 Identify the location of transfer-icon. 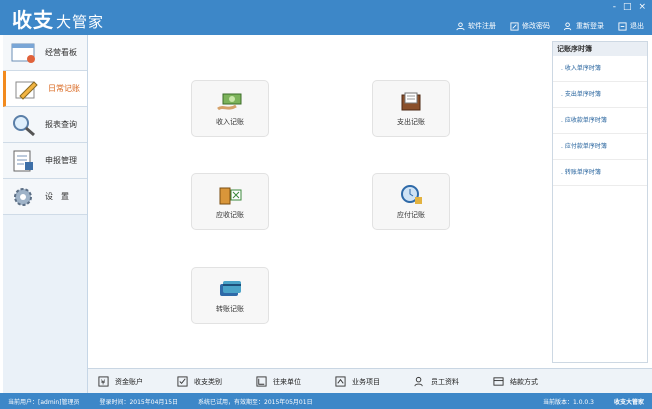
(230, 288).